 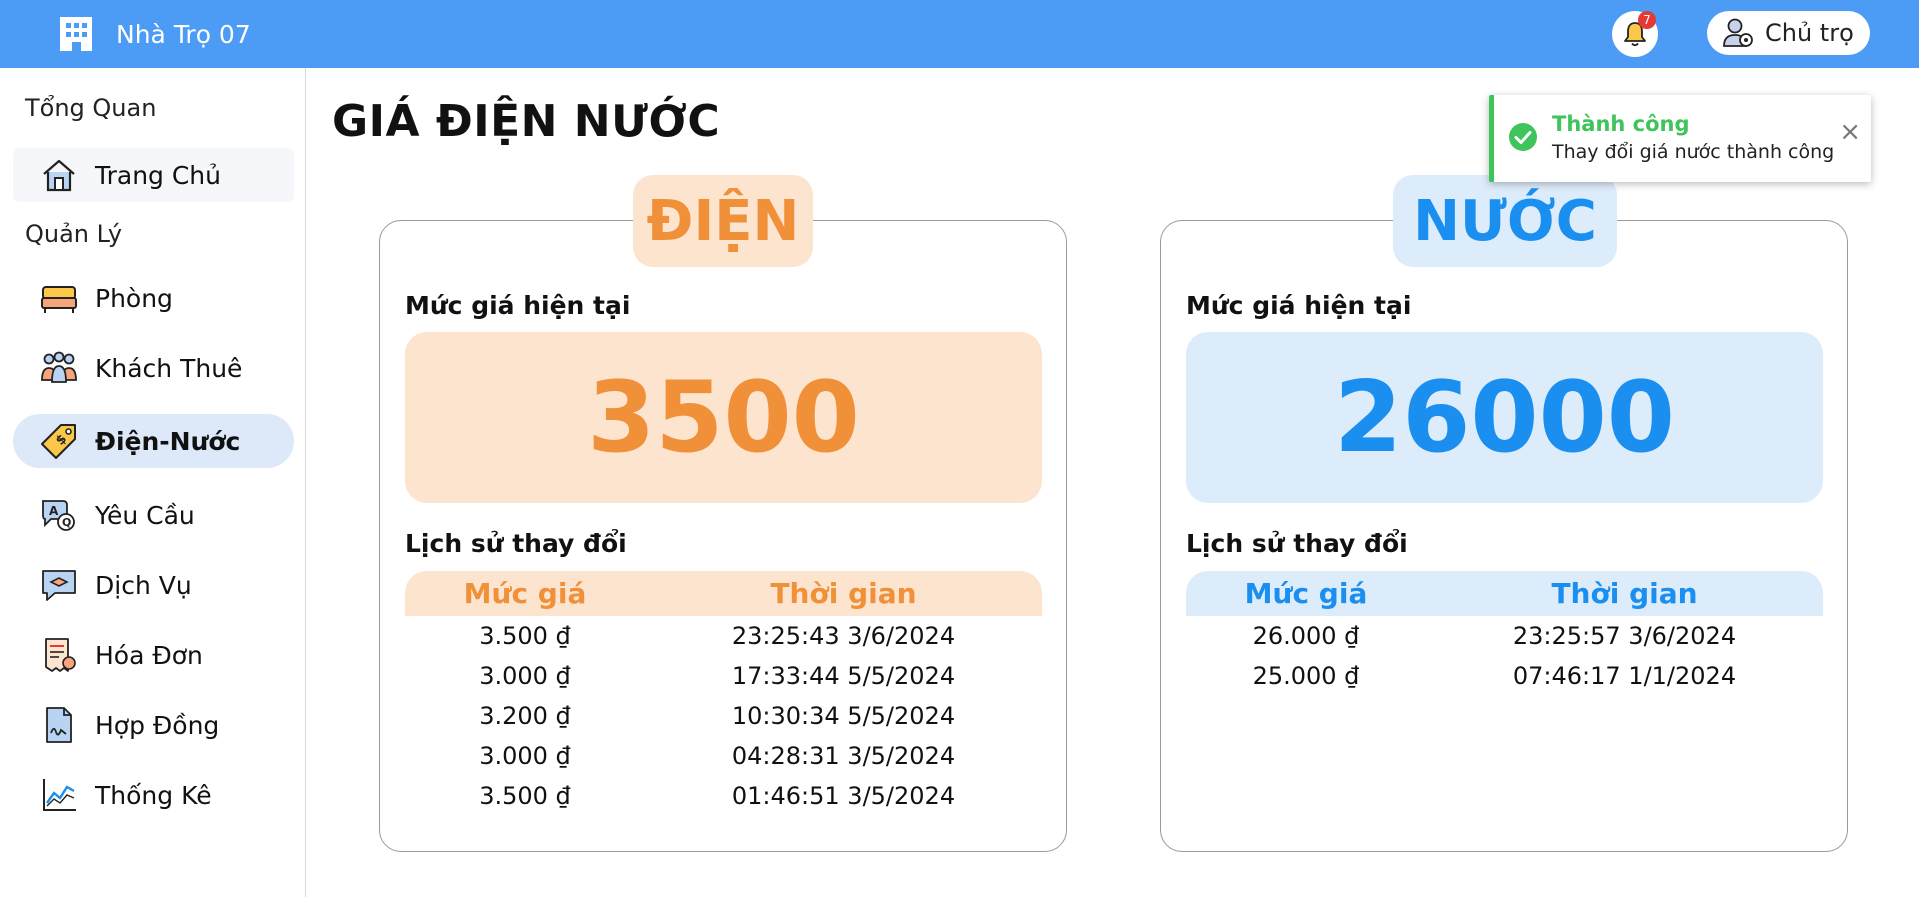 I want to click on table-row: 3.200 ₫ 10:30:34 5/5/2024, so click(x=723, y=716).